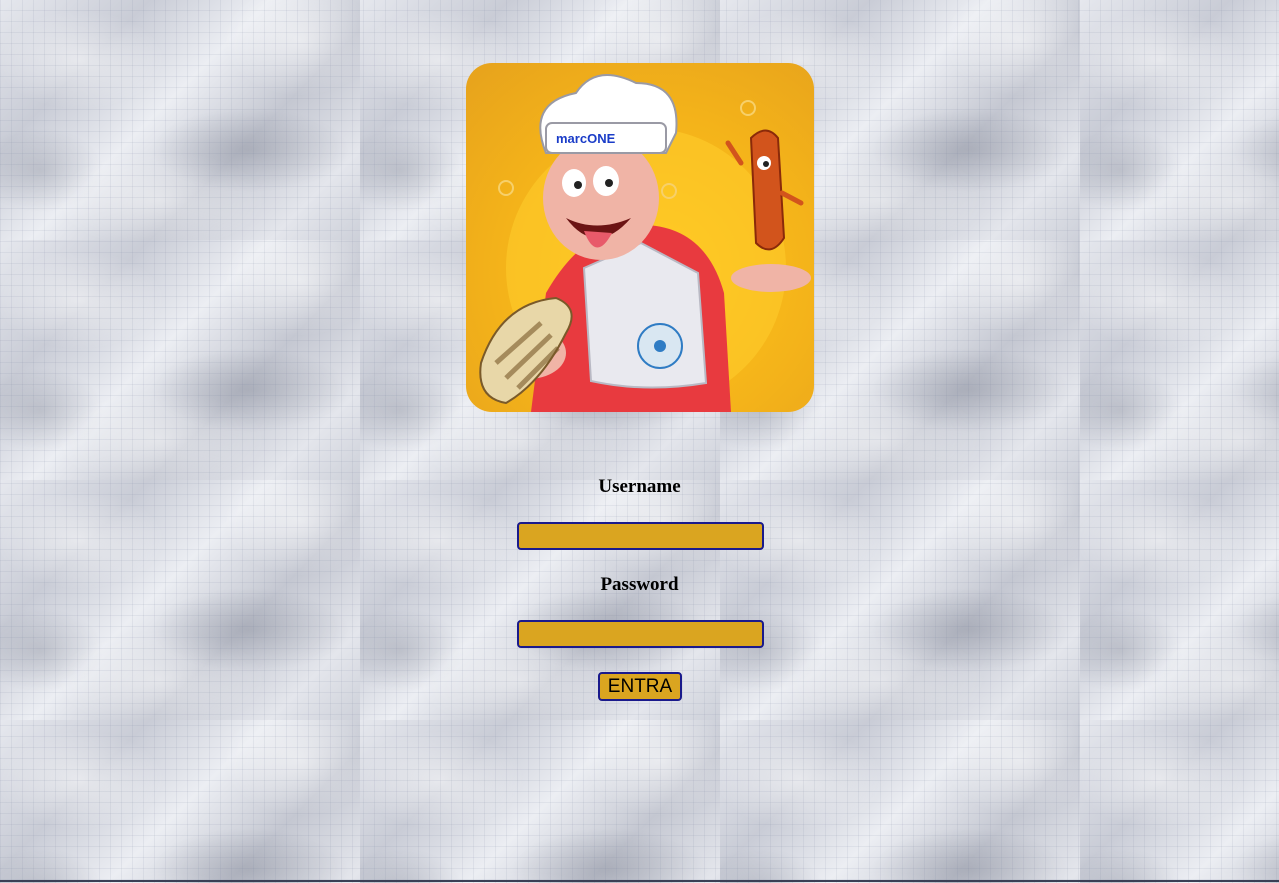  I want to click on chef-logo: marcONE, so click(640, 237).